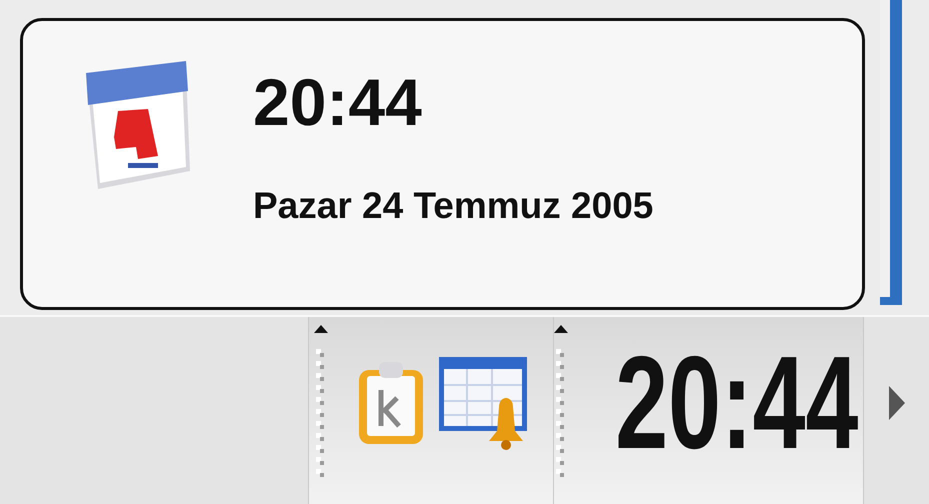  What do you see at coordinates (896, 403) in the screenshot?
I see `expand-arrow-icon` at bounding box center [896, 403].